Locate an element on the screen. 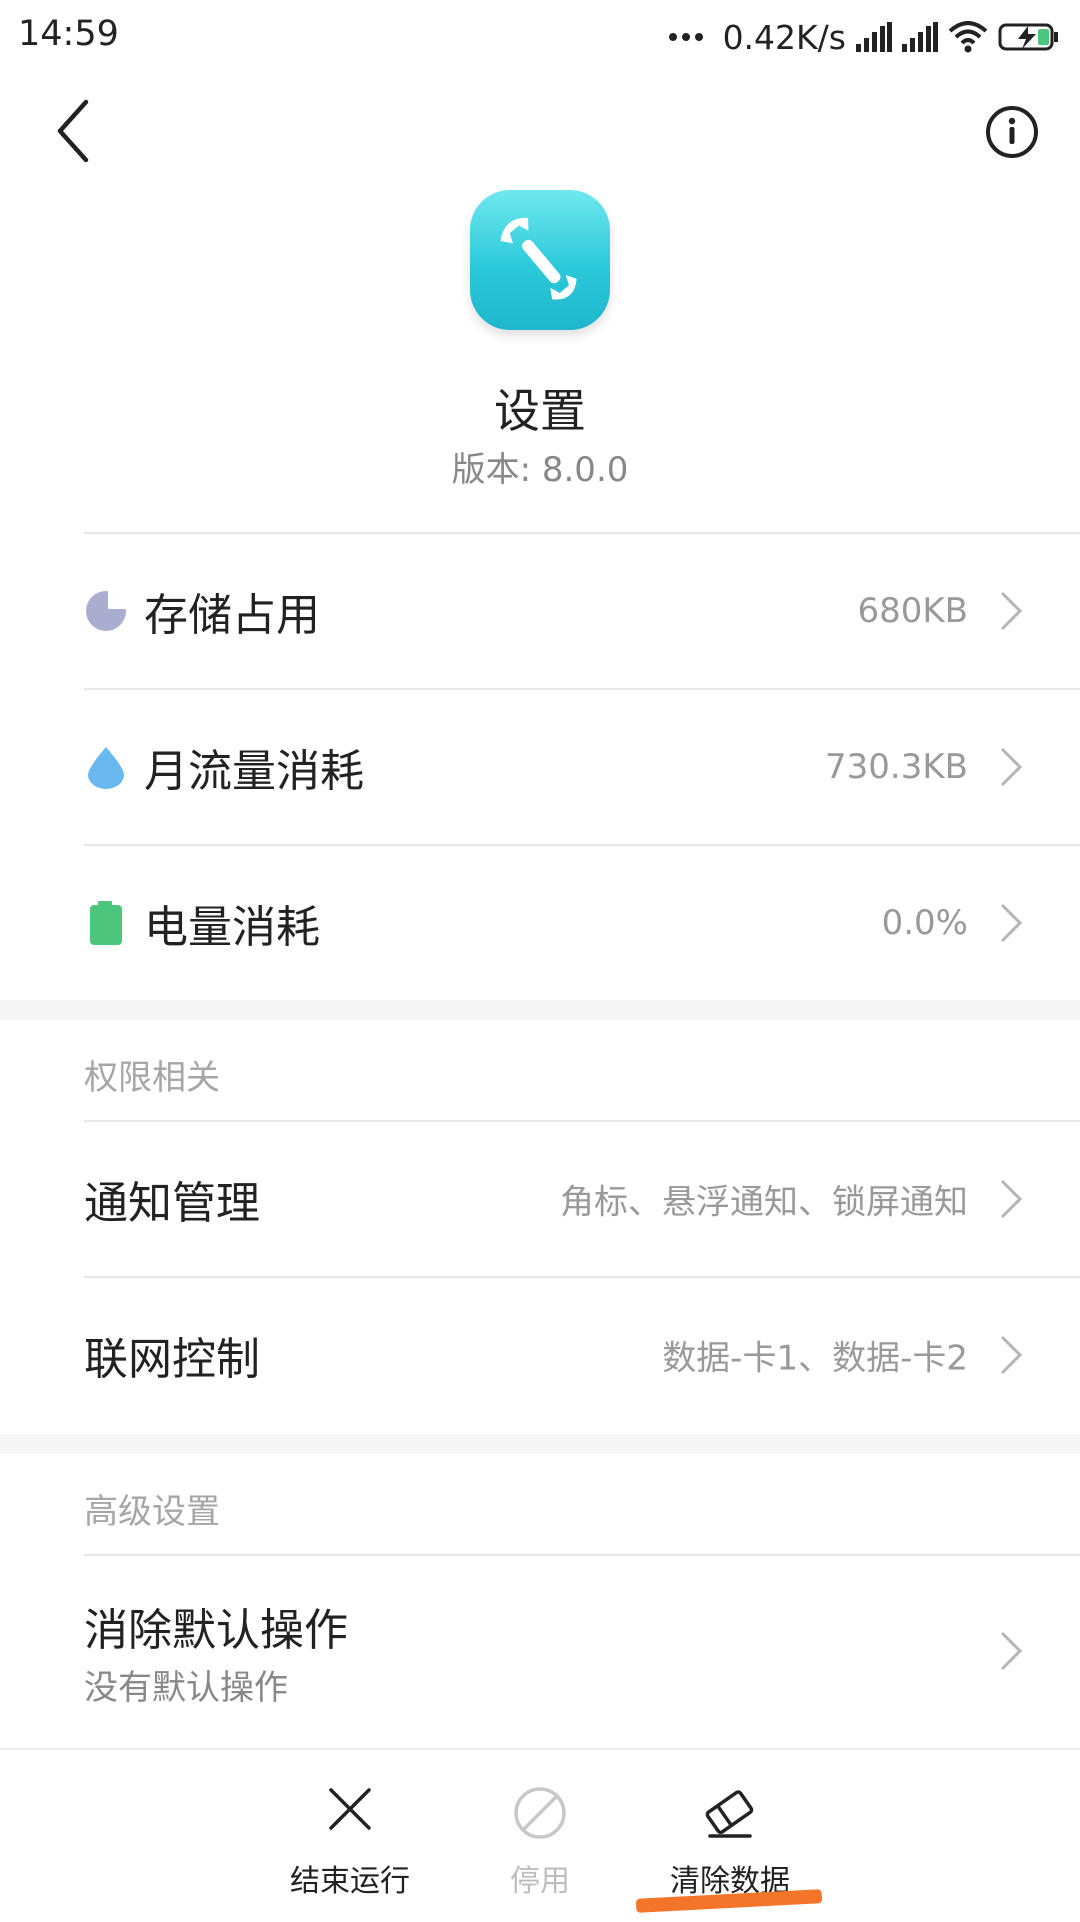 This screenshot has height=1922, width=1080. force-stop-label: 结束运行 is located at coordinates (350, 1881).